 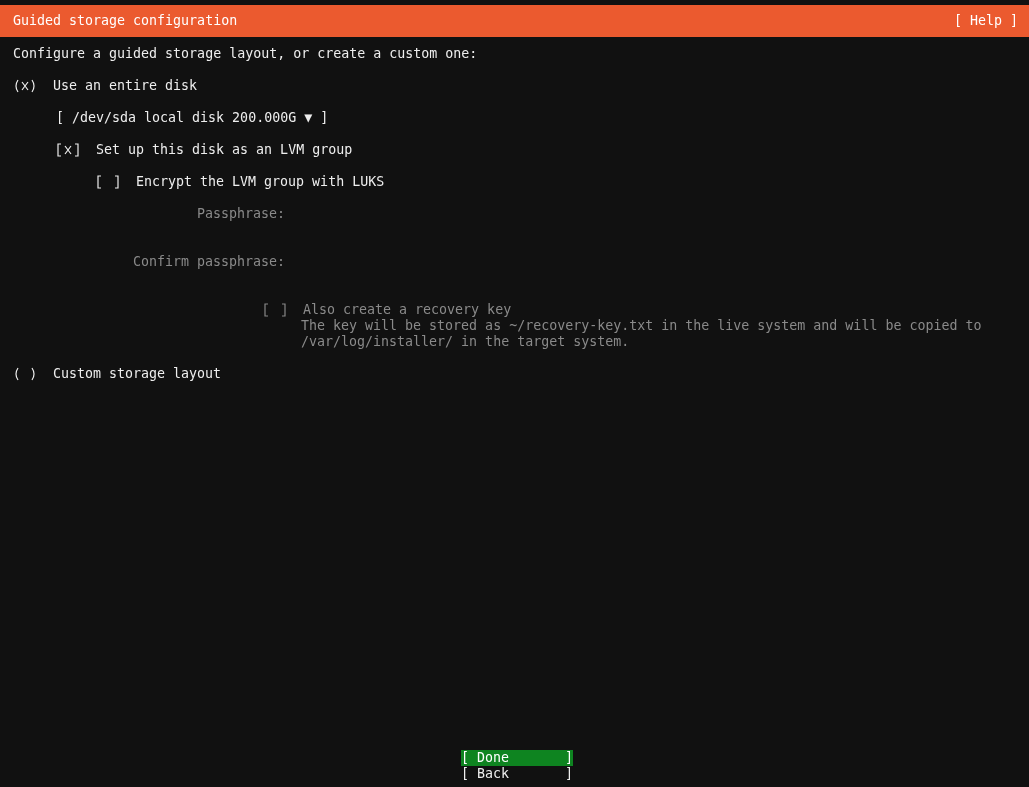 What do you see at coordinates (517, 758) in the screenshot?
I see `footer-button: [ Done ]` at bounding box center [517, 758].